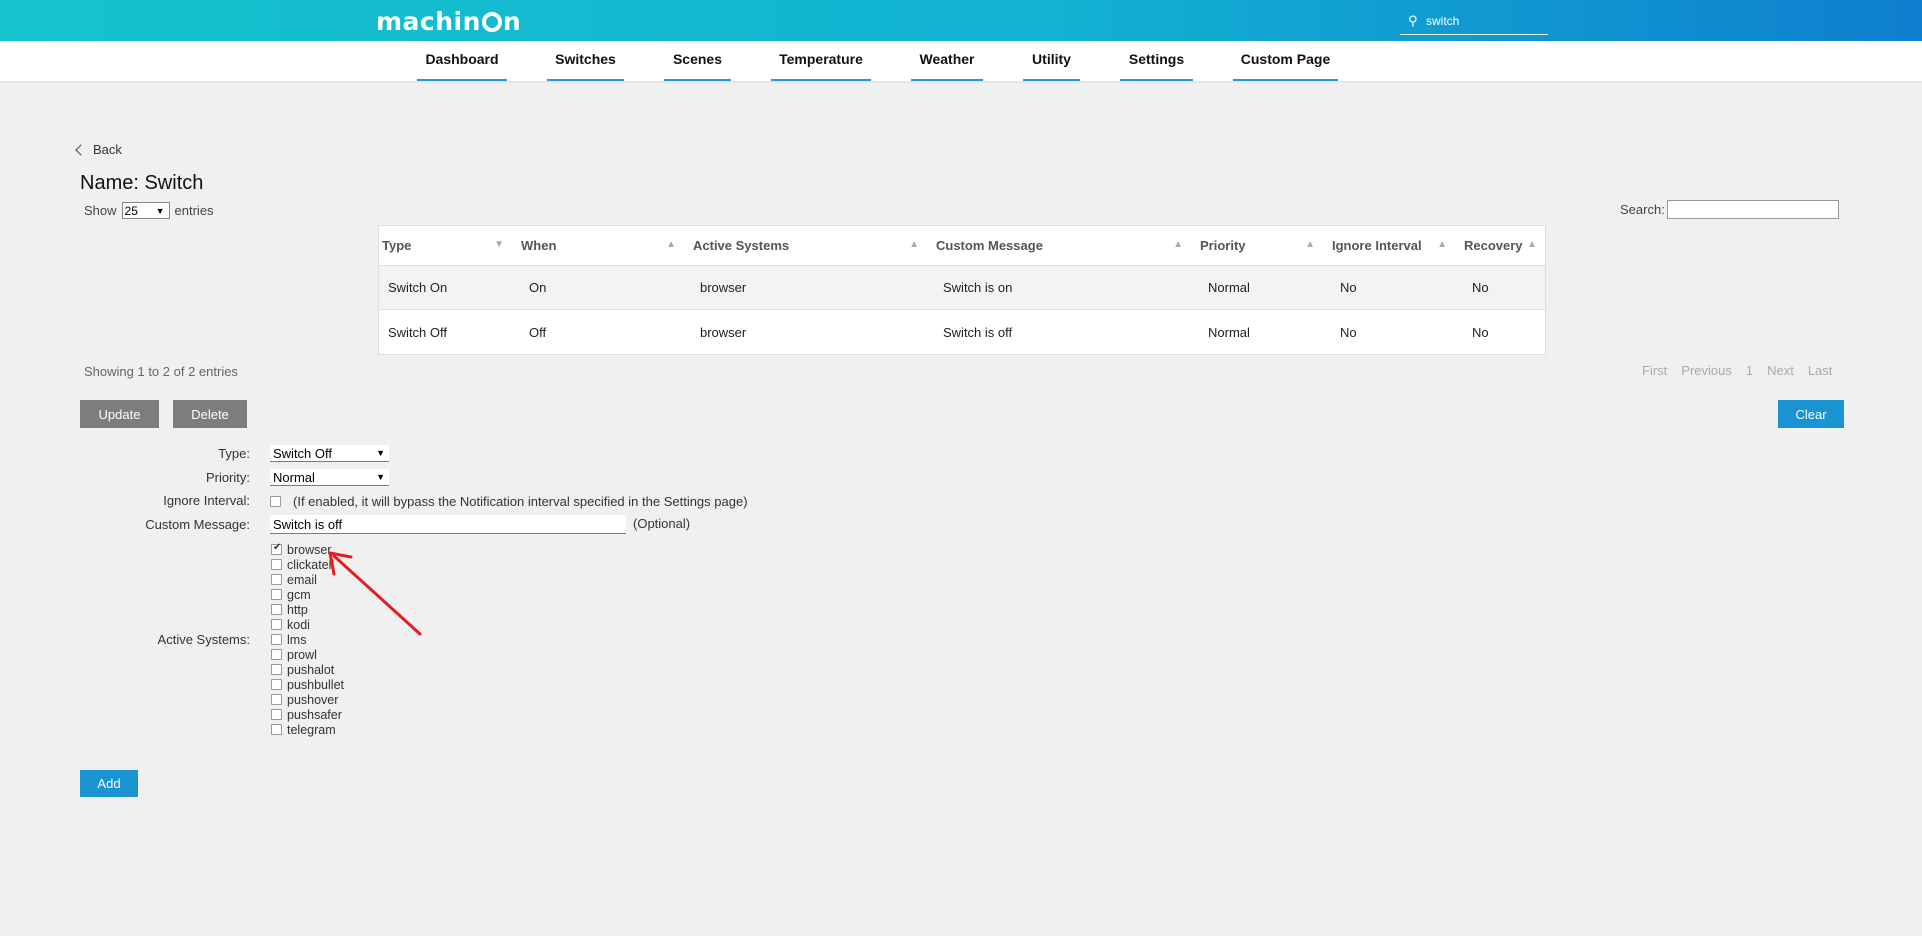  What do you see at coordinates (821, 66) in the screenshot?
I see `nav-tab-temperature: Temperature` at bounding box center [821, 66].